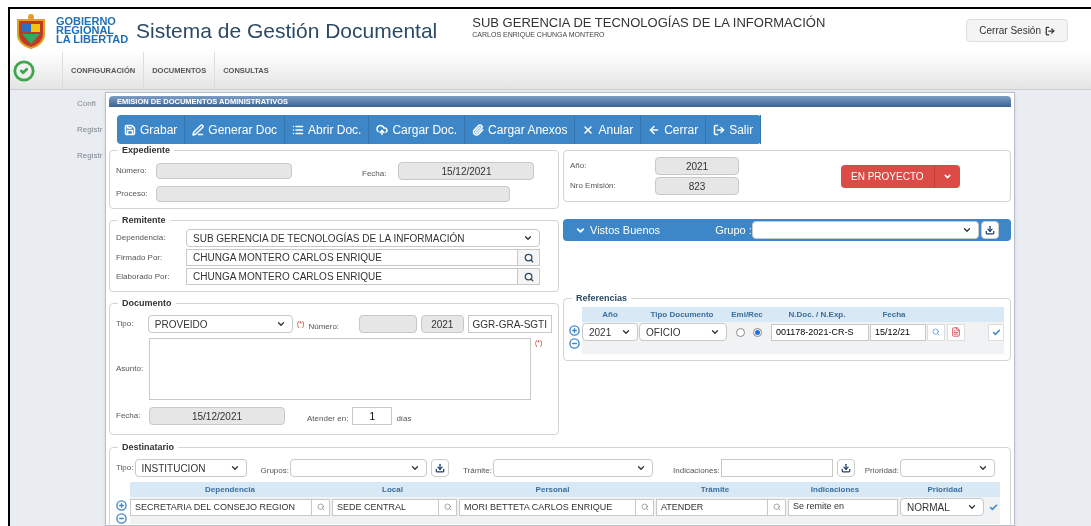 The width and height of the screenshot is (1091, 526). Describe the element at coordinates (683, 332) in the screenshot. I see `select-field: OFICIO` at that location.